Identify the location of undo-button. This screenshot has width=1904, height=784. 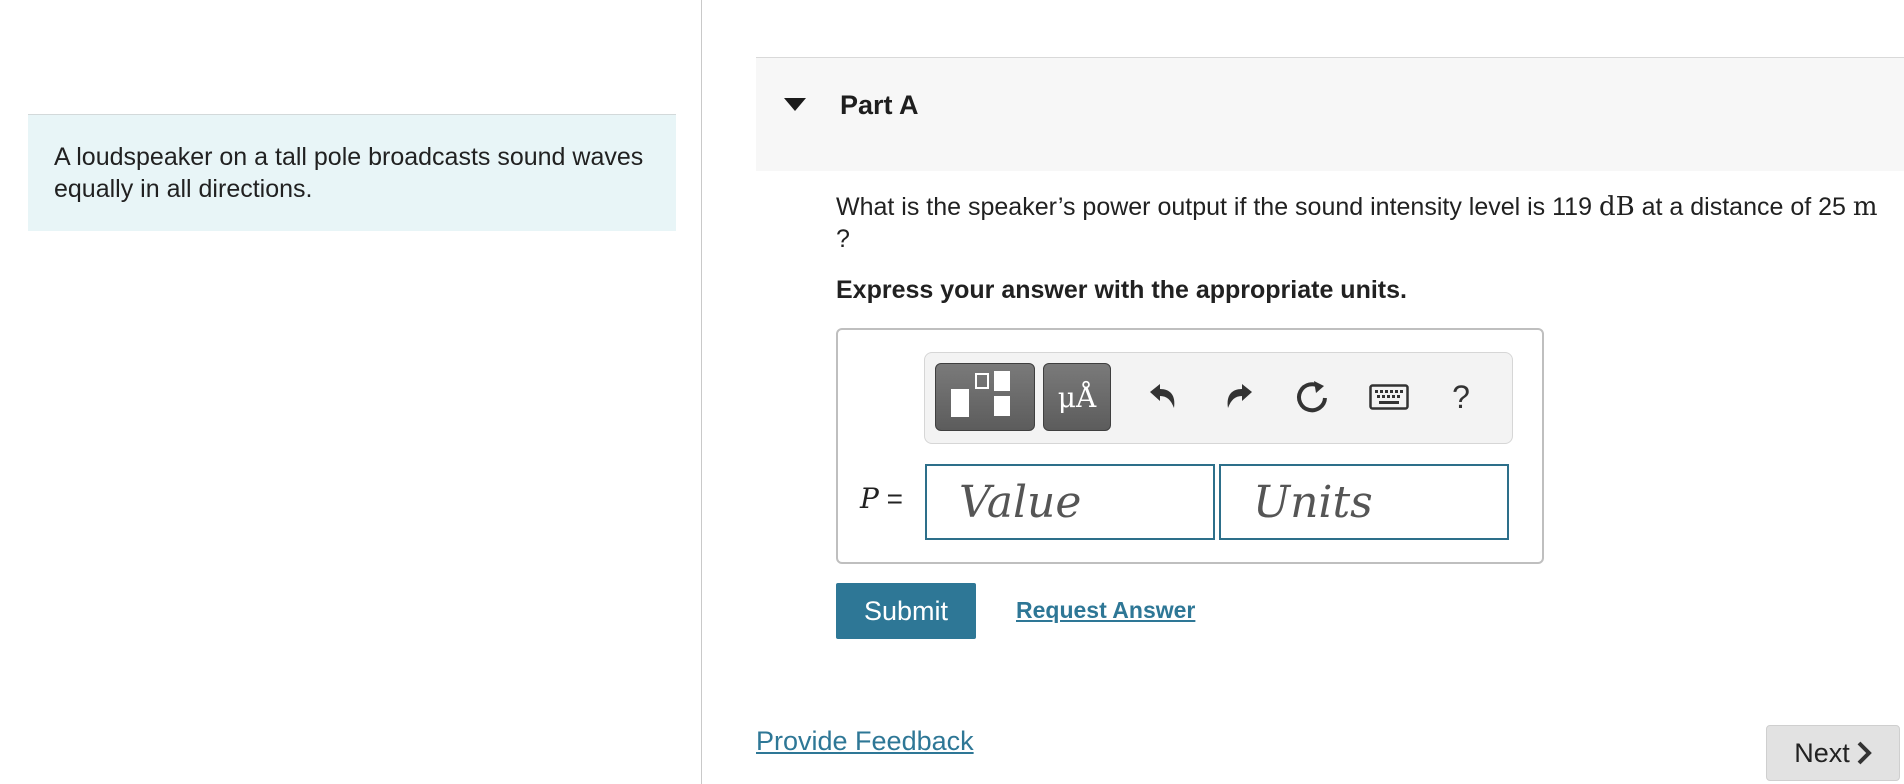
(1163, 397).